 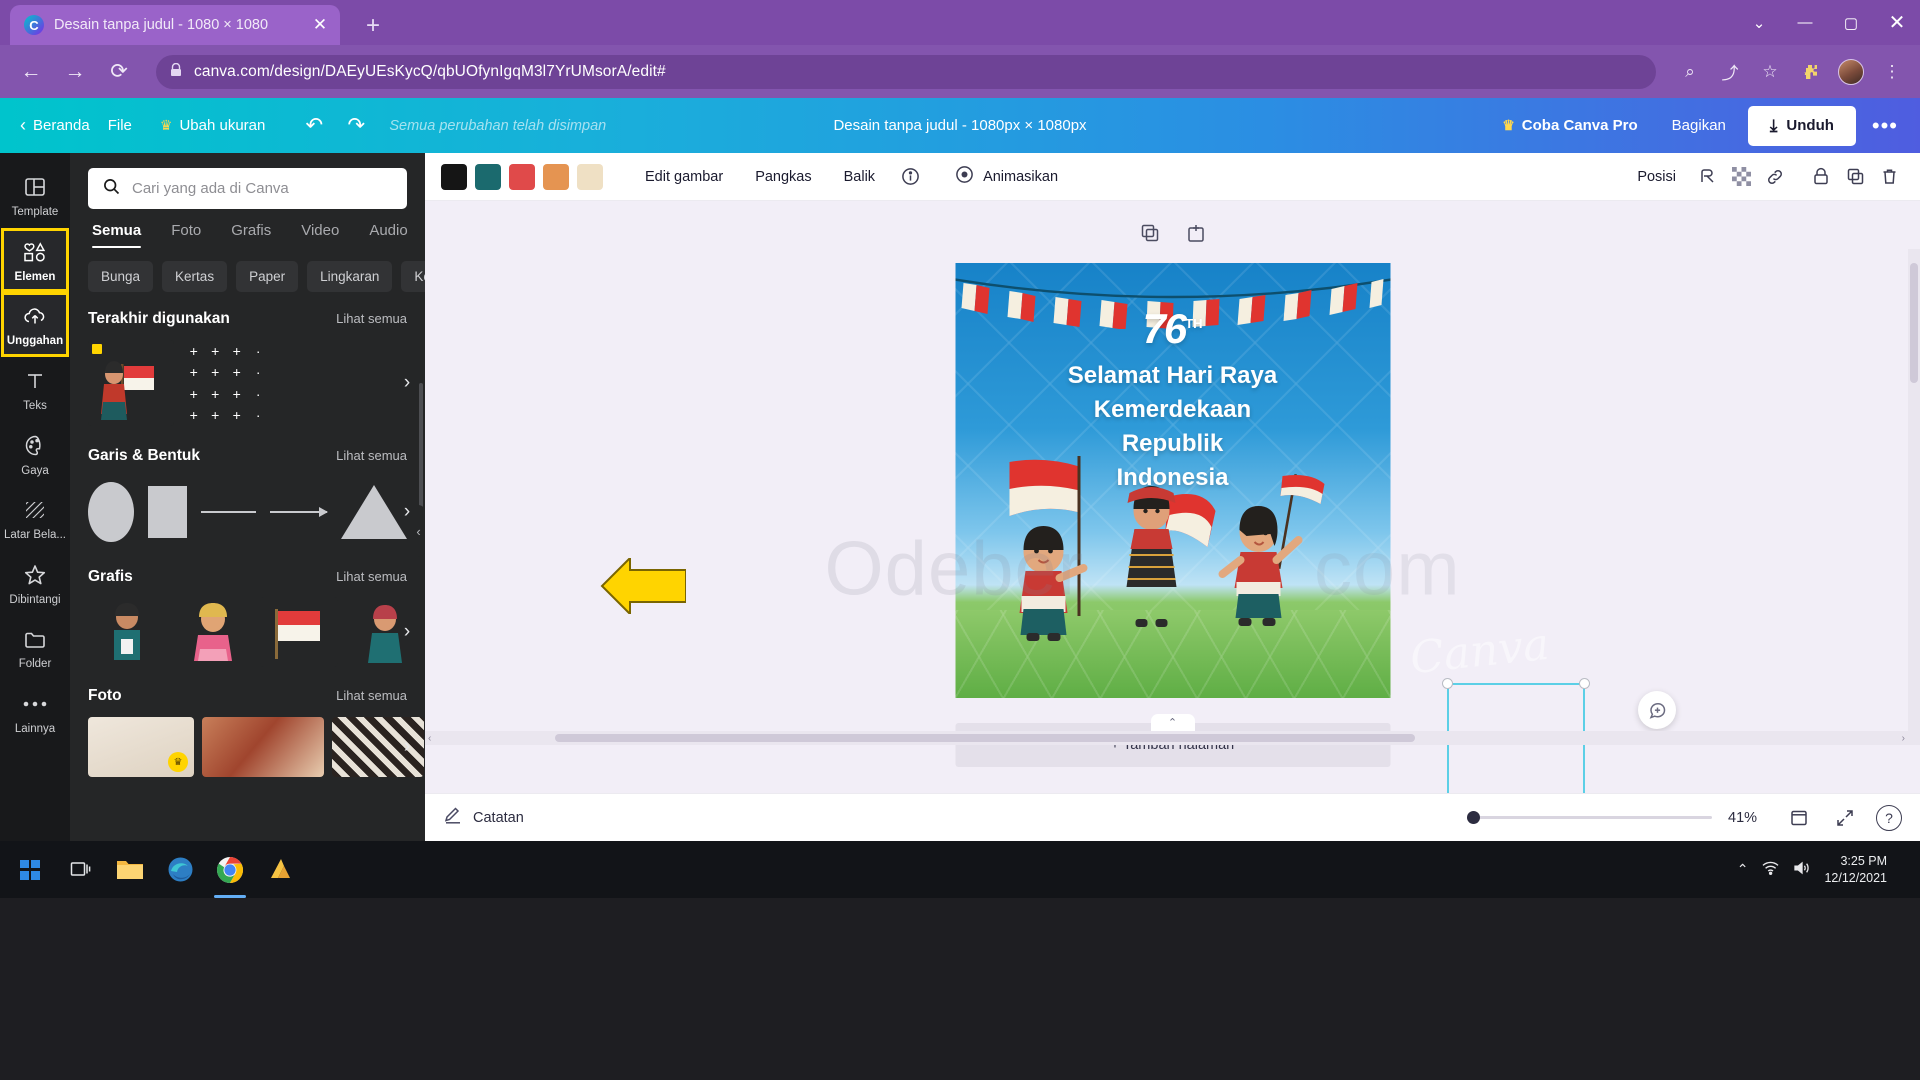 What do you see at coordinates (180, 869) in the screenshot?
I see `edge-browser-icon` at bounding box center [180, 869].